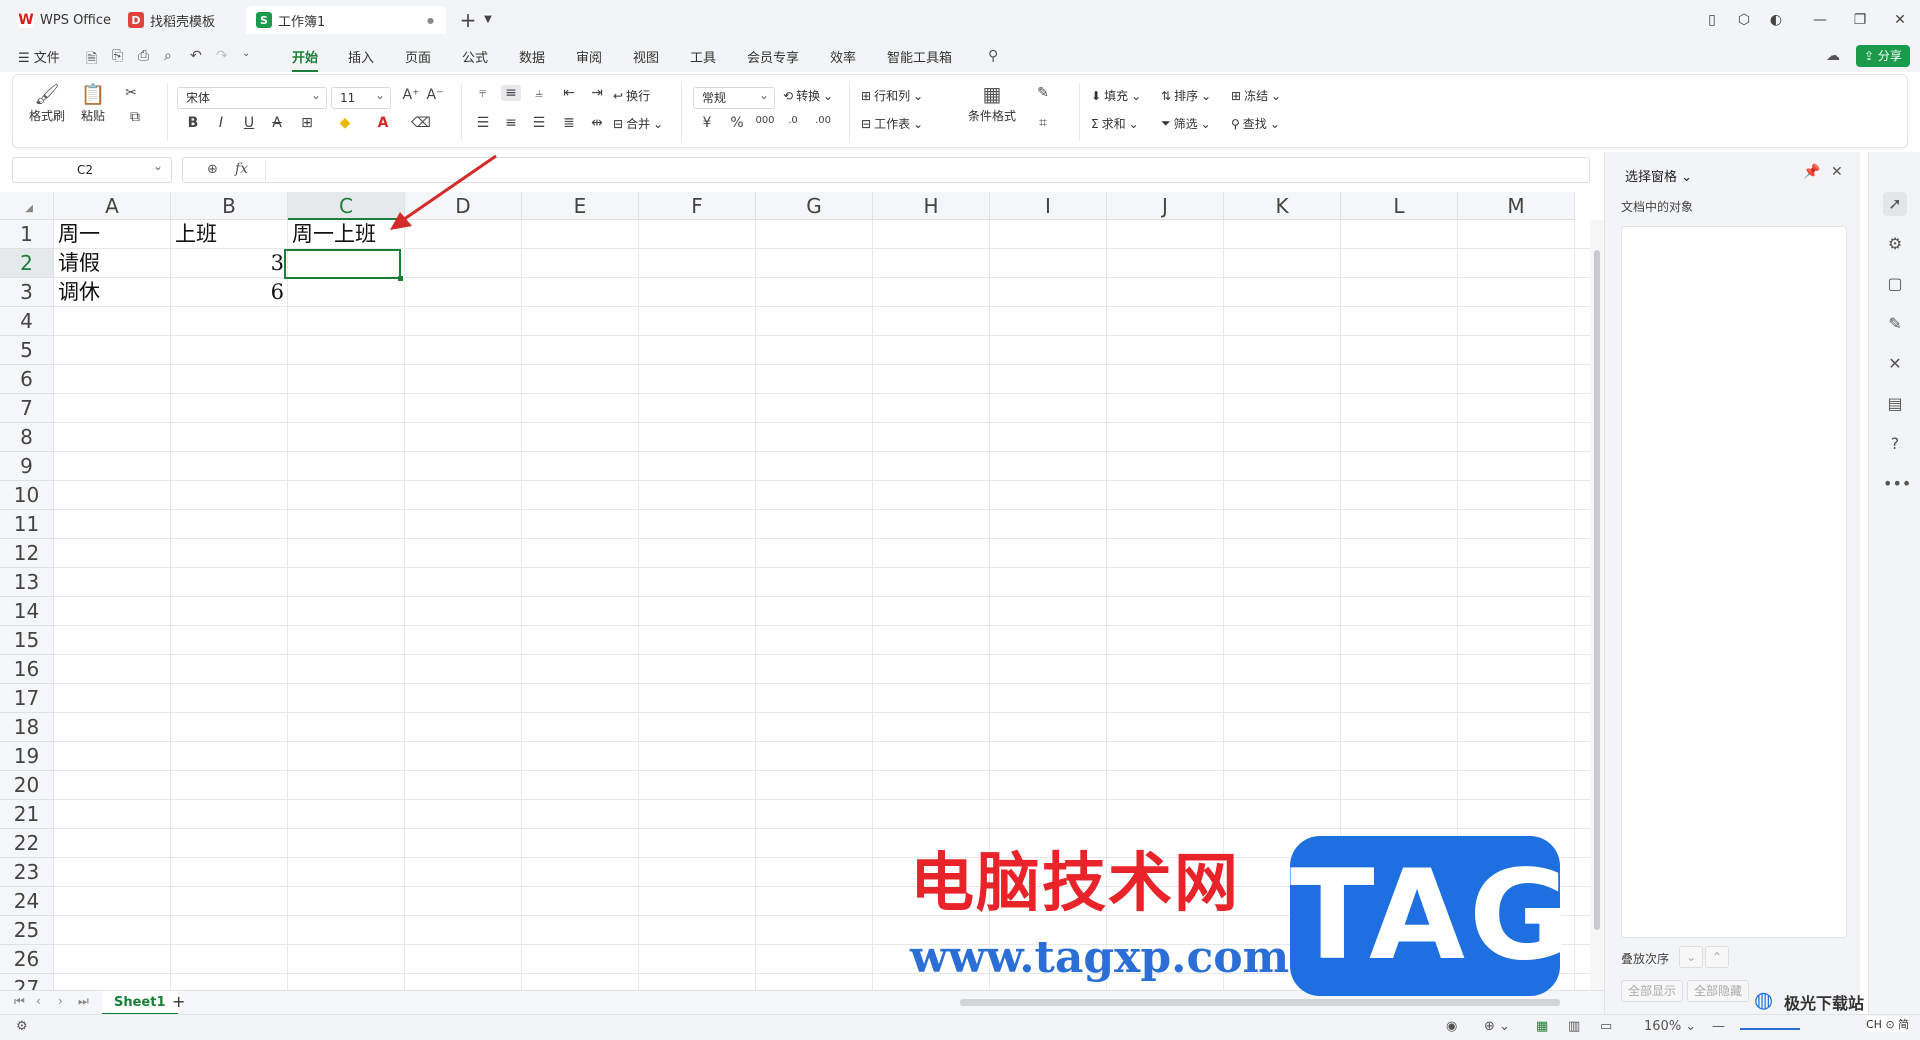  I want to click on comment-icon: ▢, so click(1895, 284).